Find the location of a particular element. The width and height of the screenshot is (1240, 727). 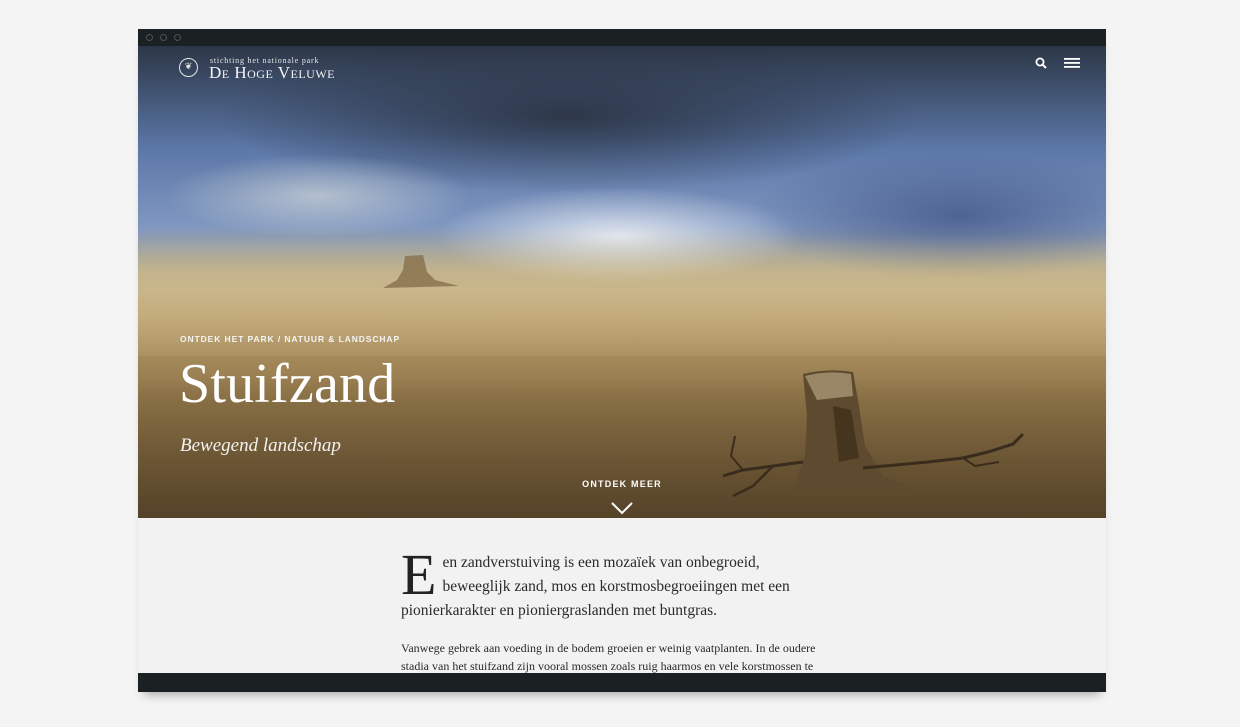

page-title: Stuifzand is located at coordinates (287, 384).